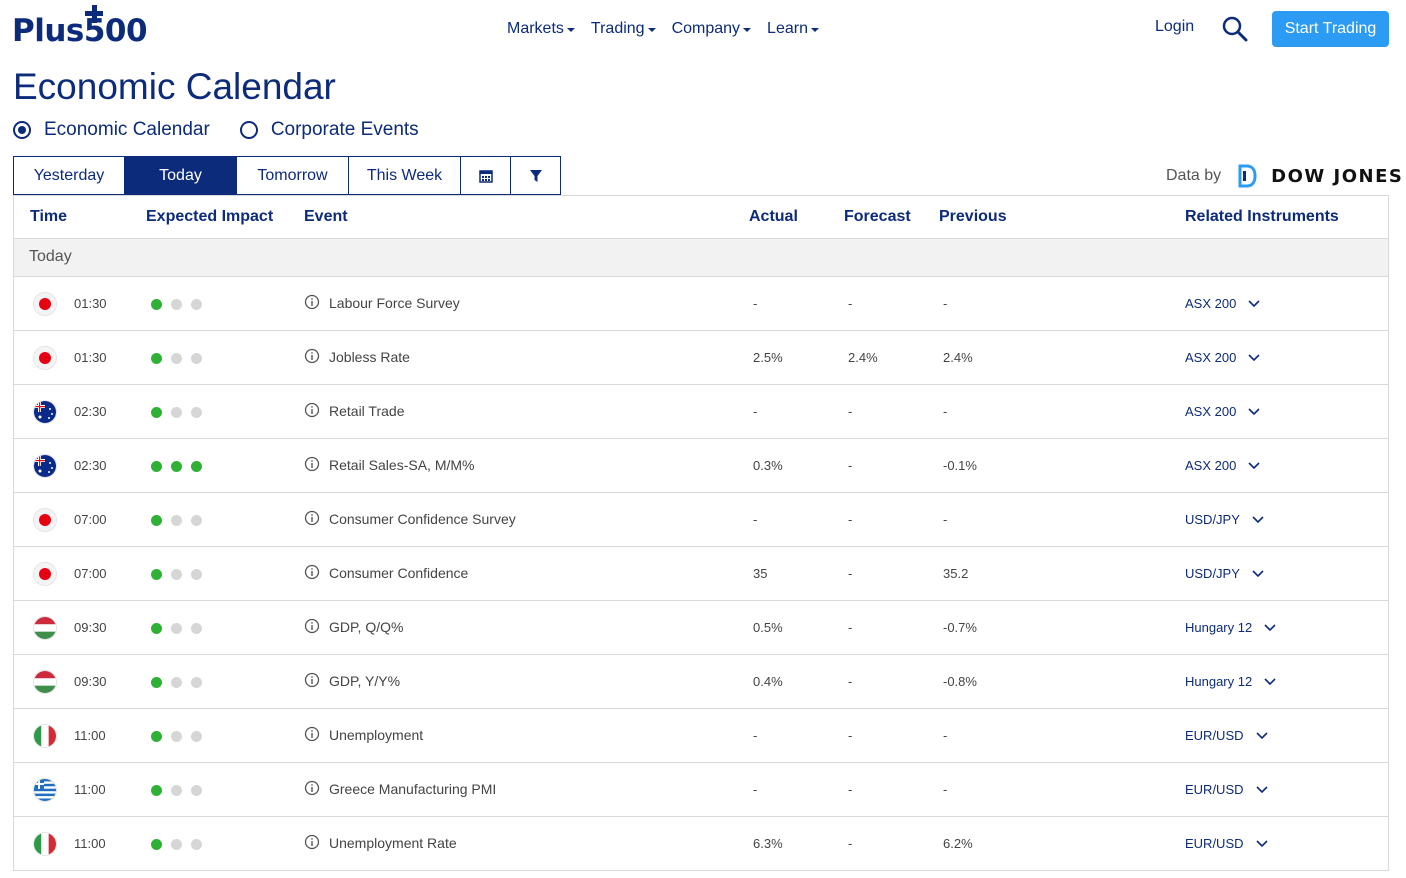  Describe the element at coordinates (45, 682) in the screenshot. I see `hungary-flag-icon` at that location.